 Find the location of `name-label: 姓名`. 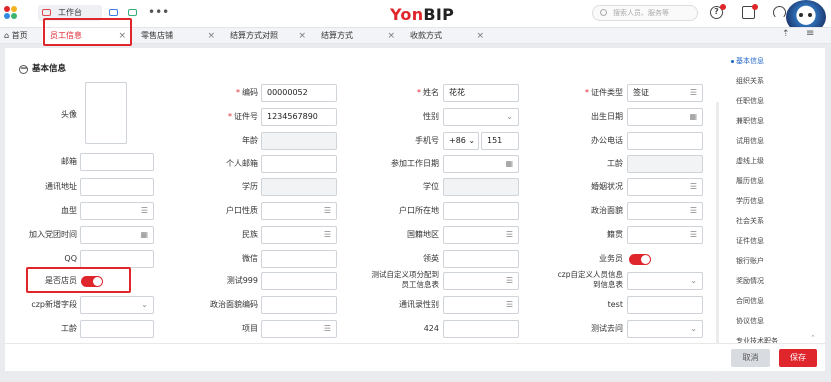

name-label: 姓名 is located at coordinates (431, 92).